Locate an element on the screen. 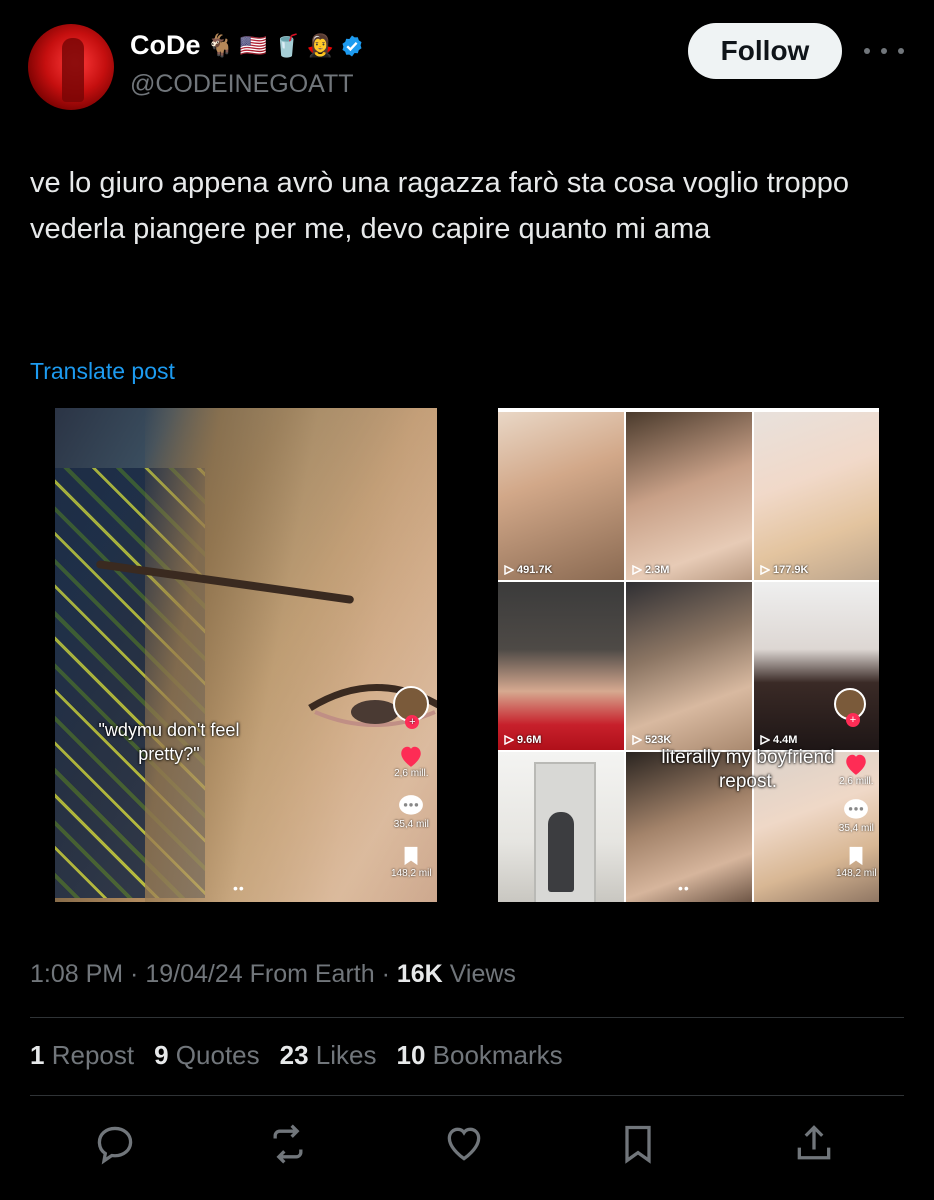  view-count-6: 4.4M is located at coordinates (778, 740).